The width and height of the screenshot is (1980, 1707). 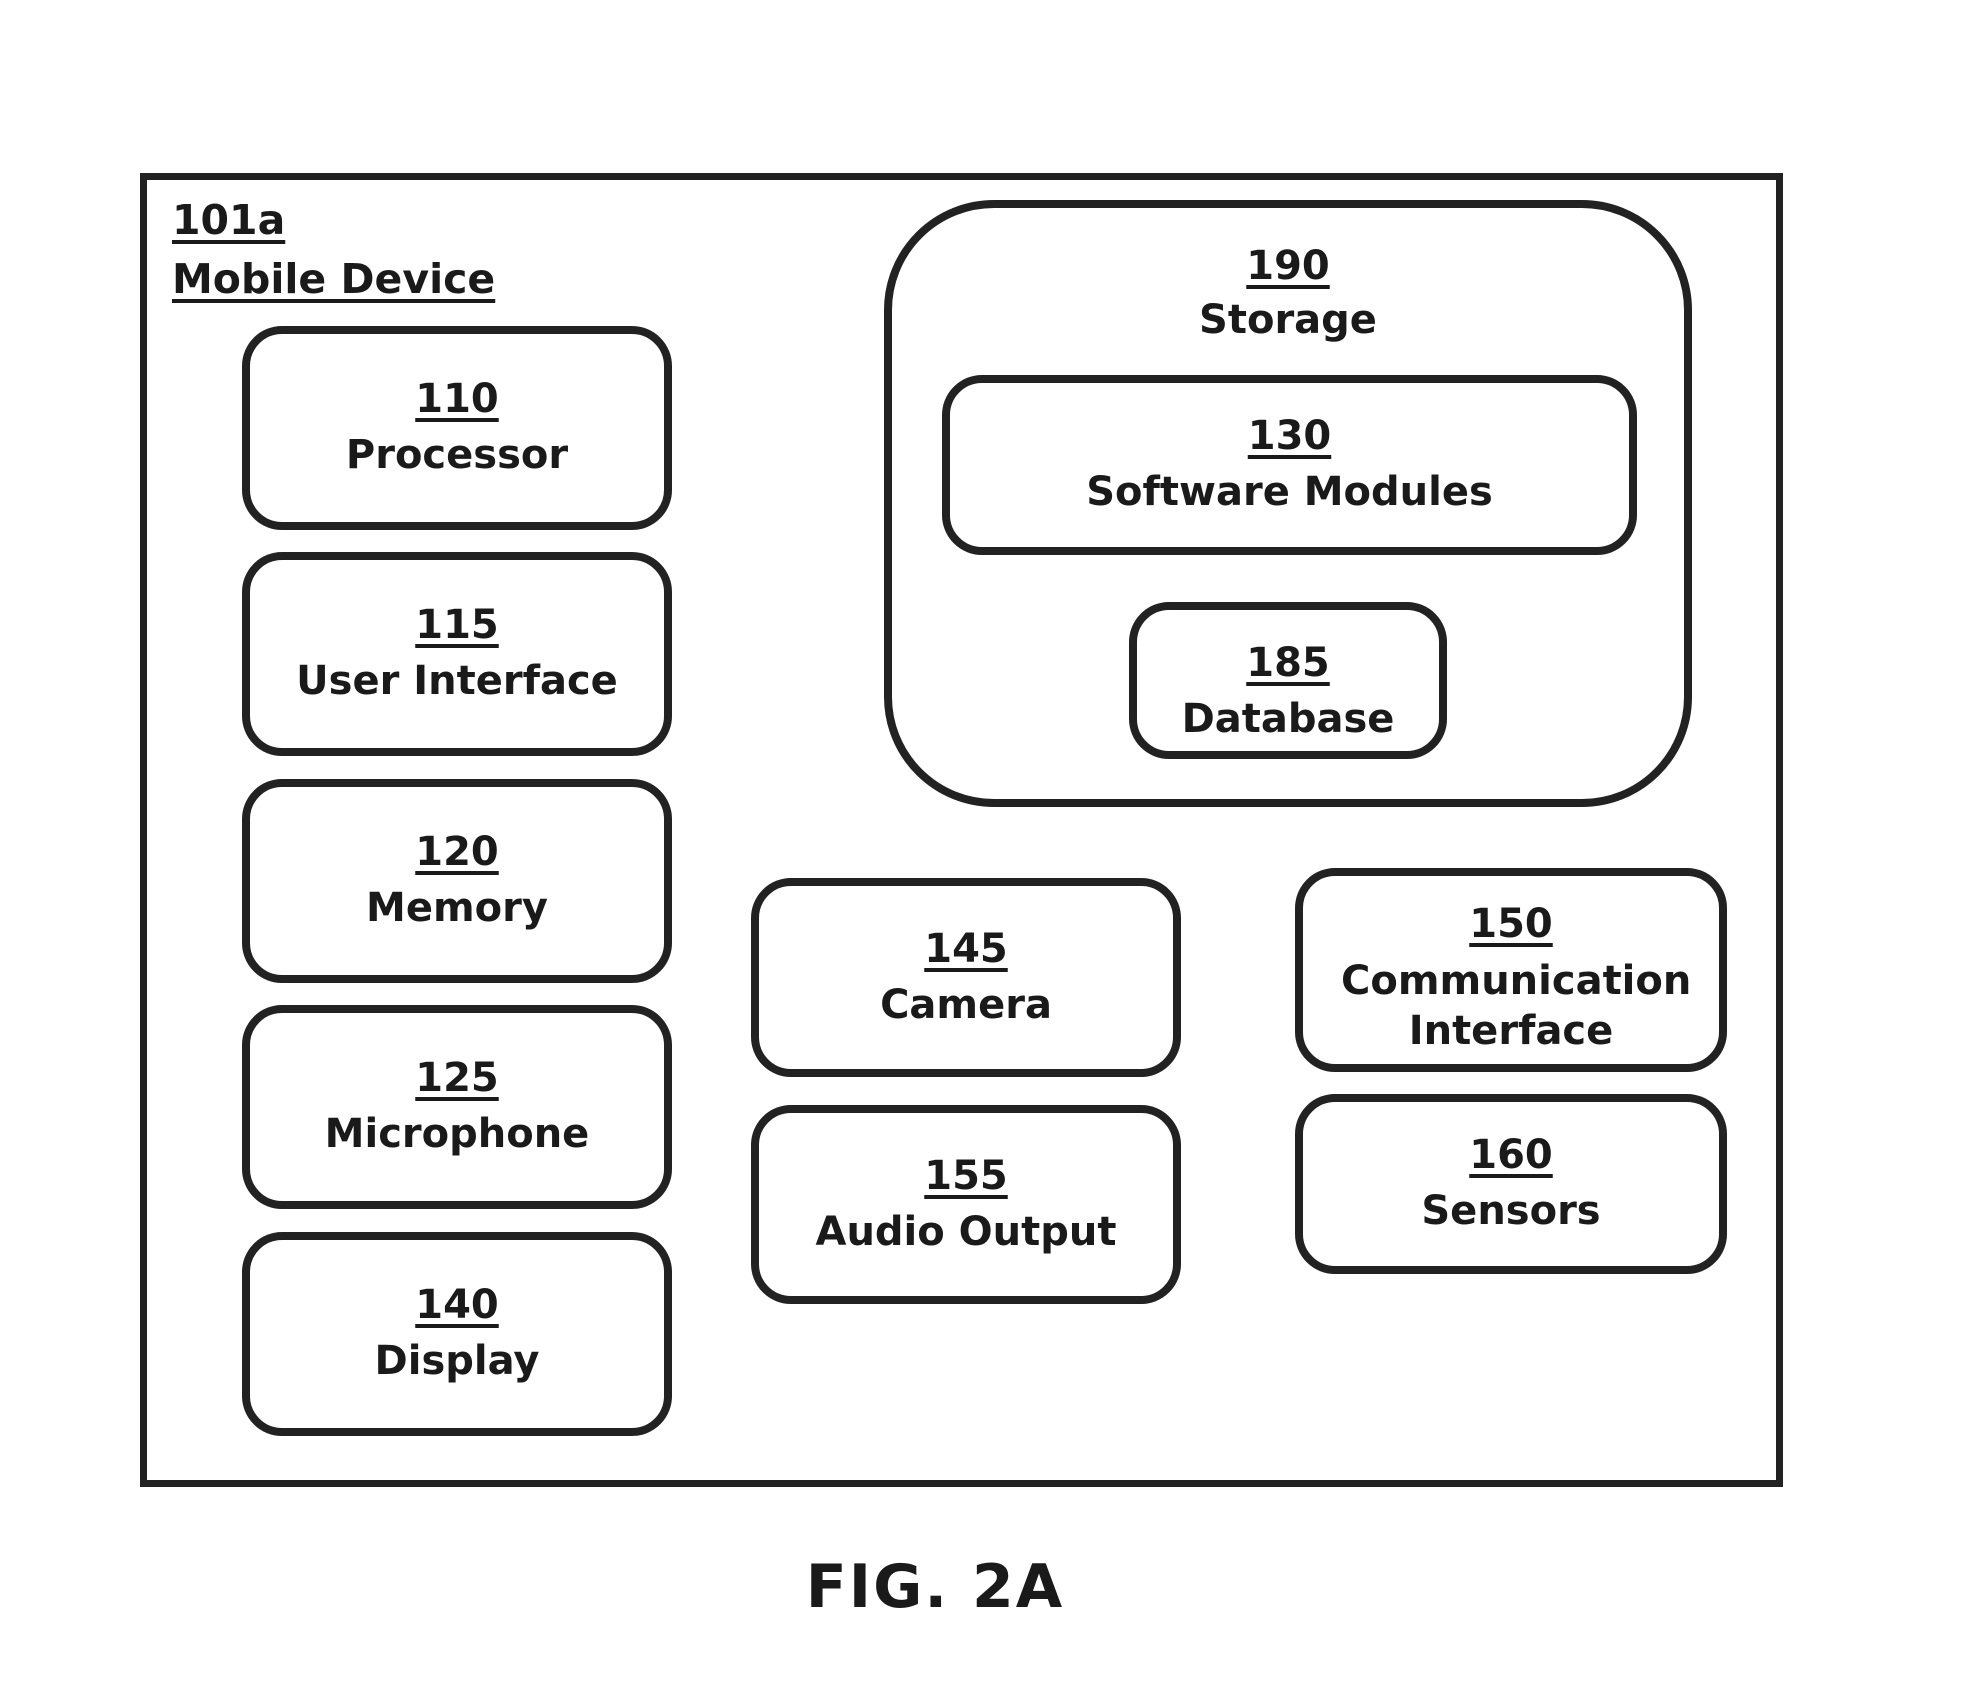 I want to click on camera-ref: 145, so click(x=966, y=948).